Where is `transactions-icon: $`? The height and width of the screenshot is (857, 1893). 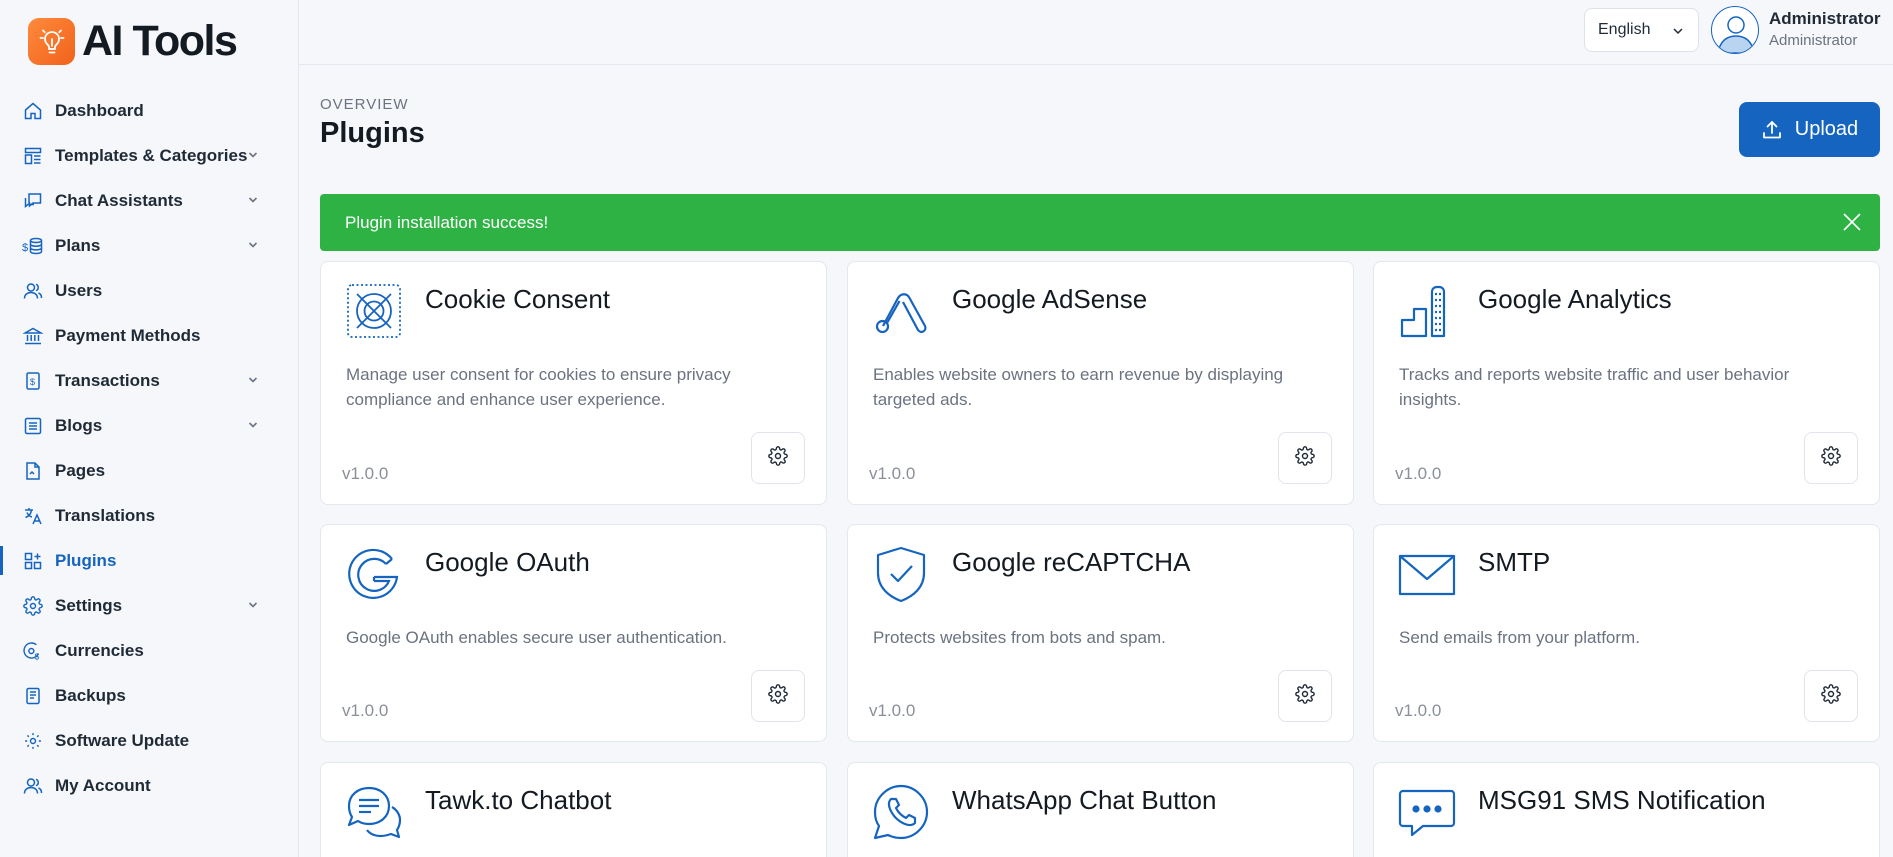 transactions-icon: $ is located at coordinates (33, 381).